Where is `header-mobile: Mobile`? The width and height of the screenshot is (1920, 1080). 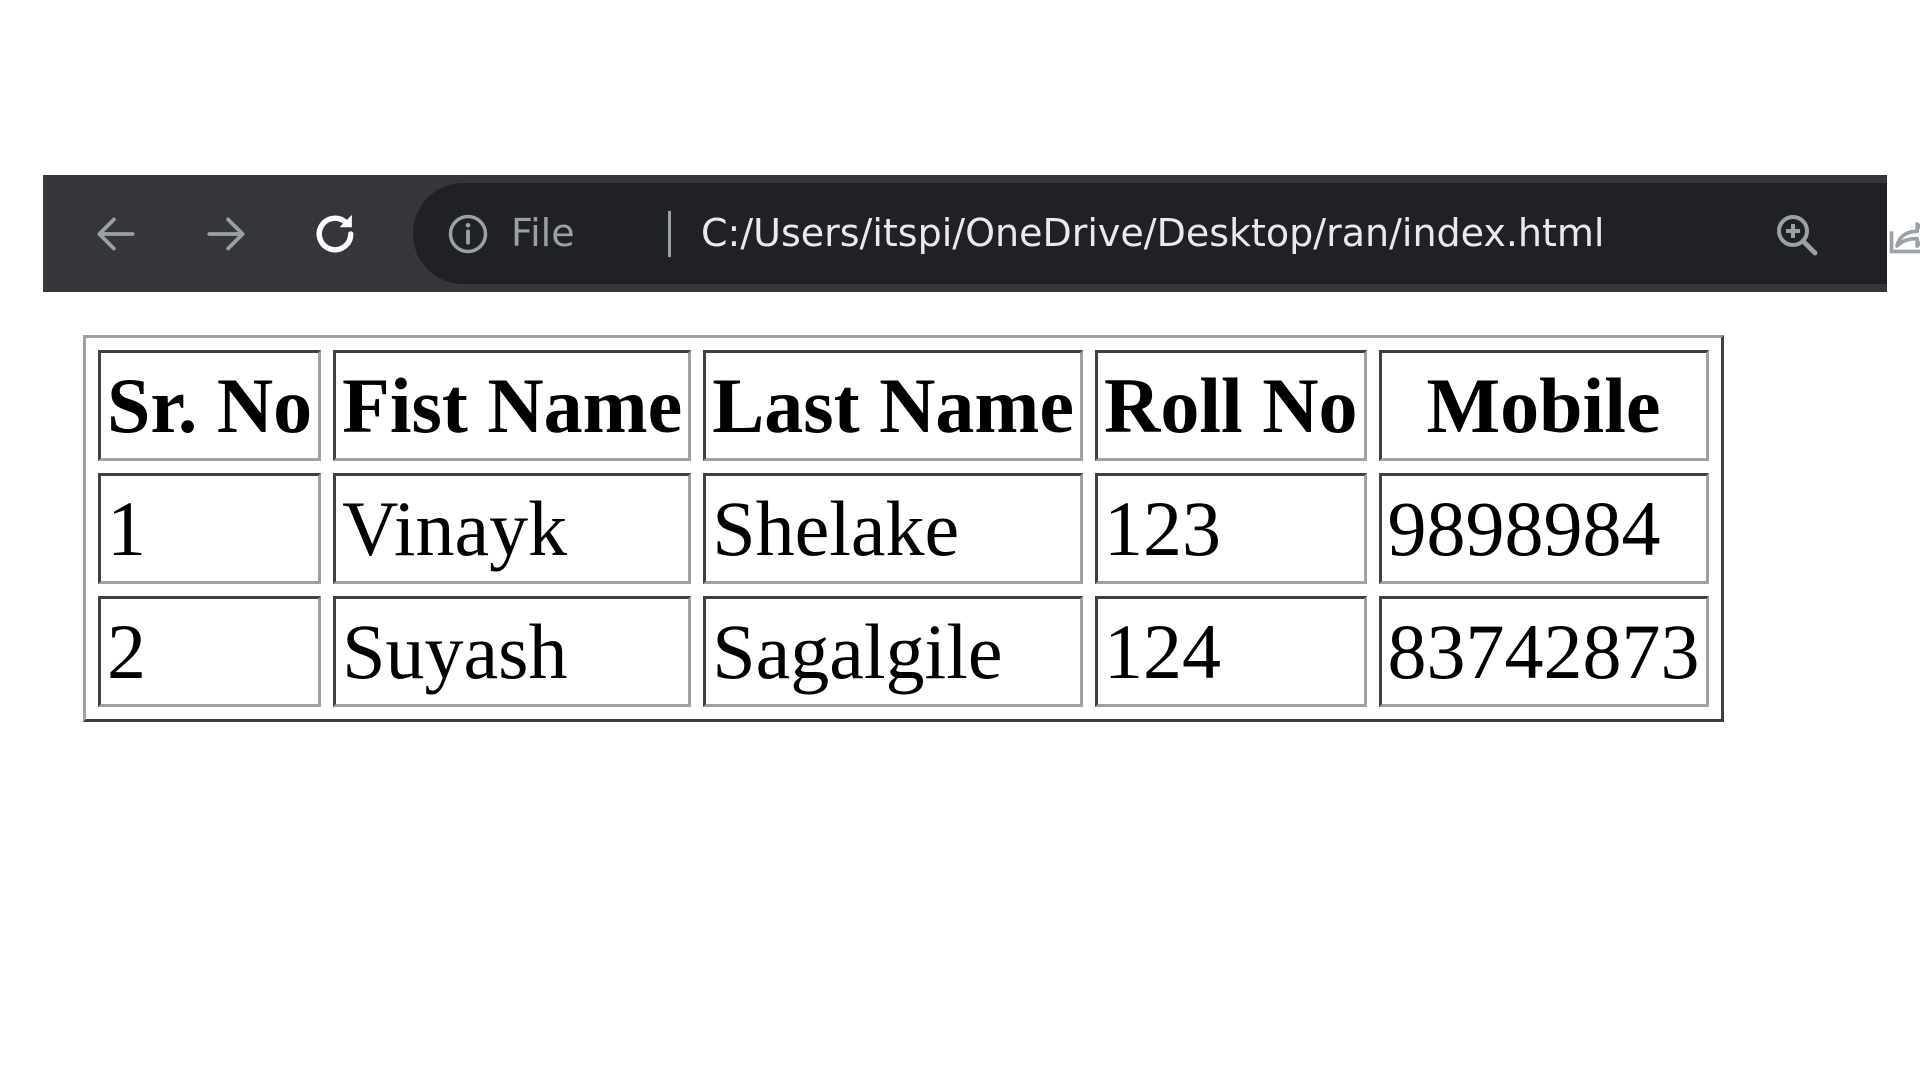 header-mobile: Mobile is located at coordinates (1543, 405).